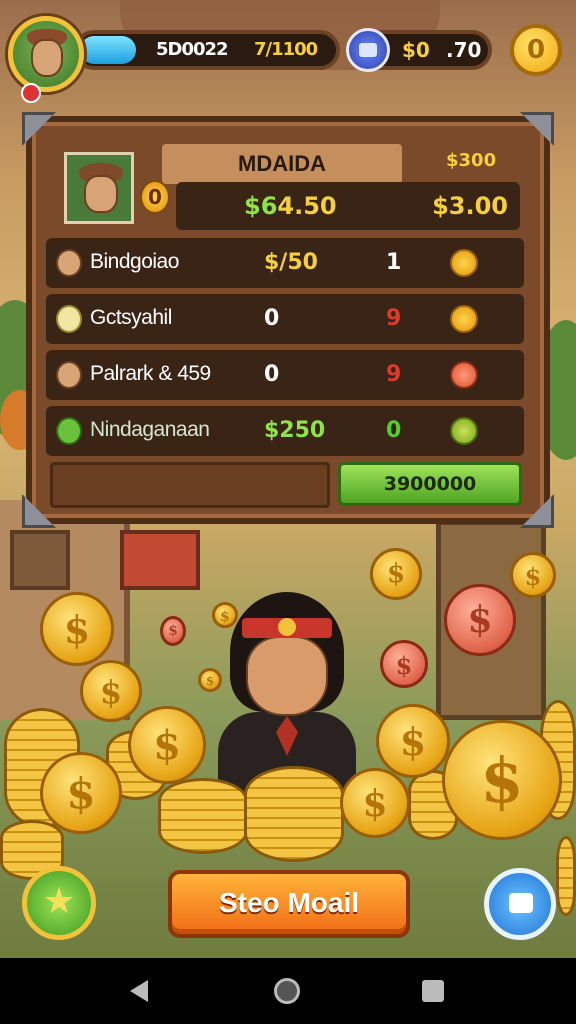 The height and width of the screenshot is (1024, 576). I want to click on hero-face, so click(287, 676).